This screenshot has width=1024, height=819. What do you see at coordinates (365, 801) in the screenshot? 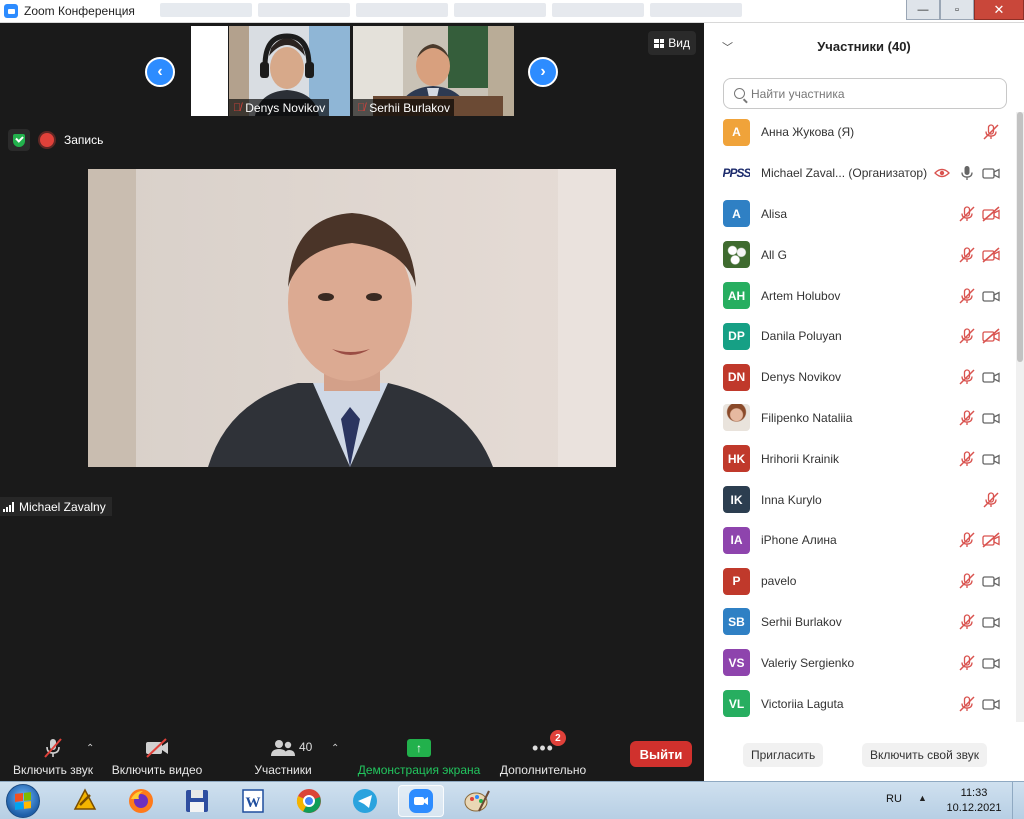
I see `telegram-icon` at bounding box center [365, 801].